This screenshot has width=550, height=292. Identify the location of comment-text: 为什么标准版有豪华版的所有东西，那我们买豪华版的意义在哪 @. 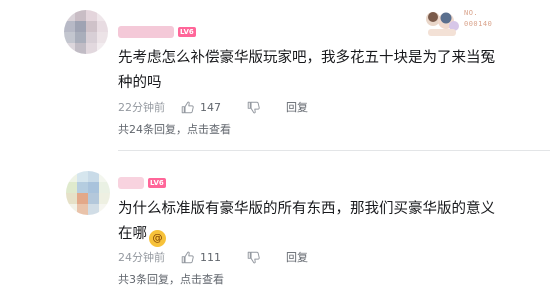
(313, 222).